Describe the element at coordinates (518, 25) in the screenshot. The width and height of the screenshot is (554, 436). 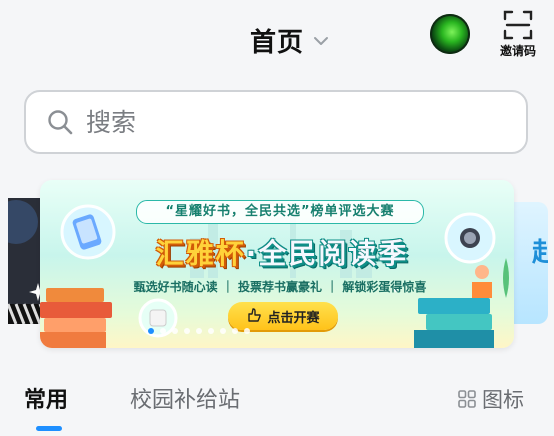
I see `scan-icon` at that location.